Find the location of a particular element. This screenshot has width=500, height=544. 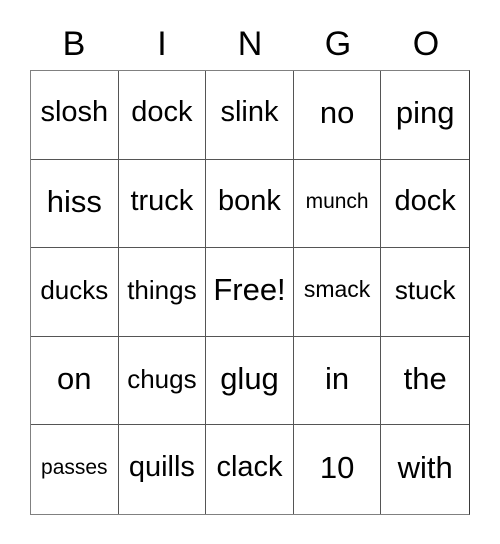

bingo-header-letter-i: I is located at coordinates (162, 44).